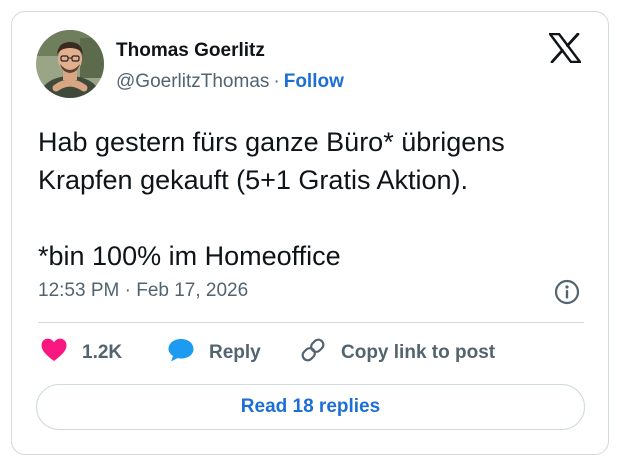 This screenshot has width=620, height=466. Describe the element at coordinates (54, 353) in the screenshot. I see `heart-icon` at that location.